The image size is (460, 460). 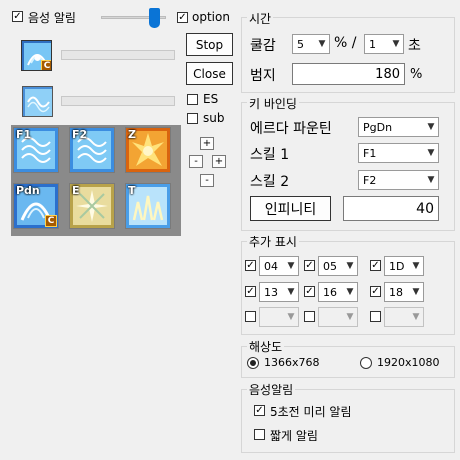 What do you see at coordinates (259, 434) in the screenshot?
I see `short-alert-checkbox` at bounding box center [259, 434].